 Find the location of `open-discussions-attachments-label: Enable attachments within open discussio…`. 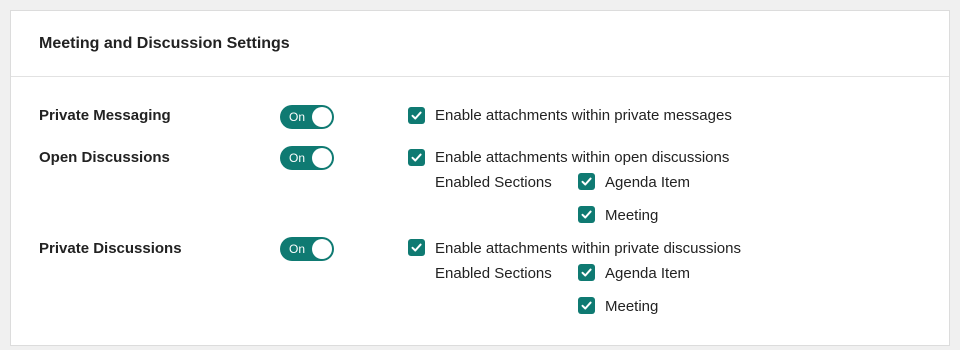

open-discussions-attachments-label: Enable attachments within open discussio… is located at coordinates (582, 157).